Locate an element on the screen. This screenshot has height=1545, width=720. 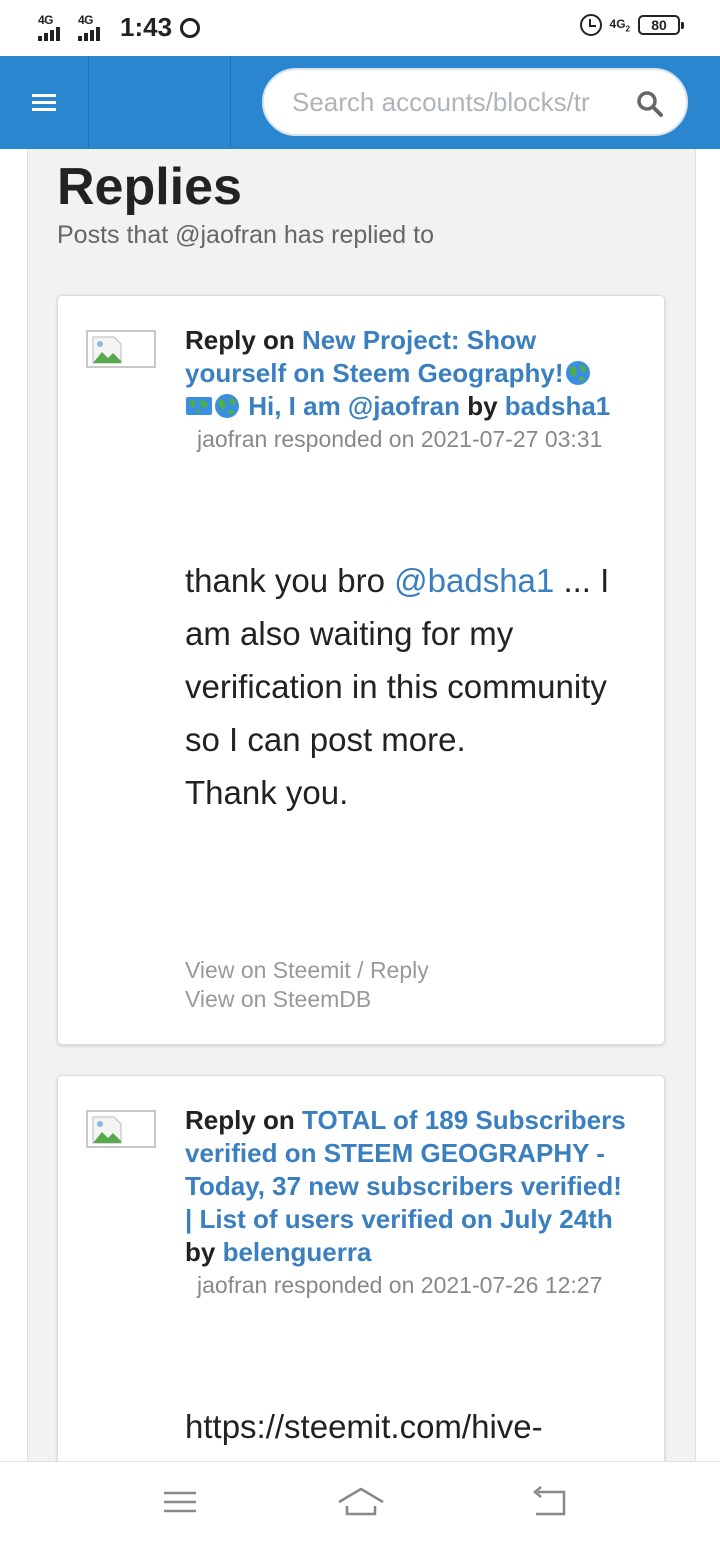
page-title: Replies is located at coordinates (149, 187).